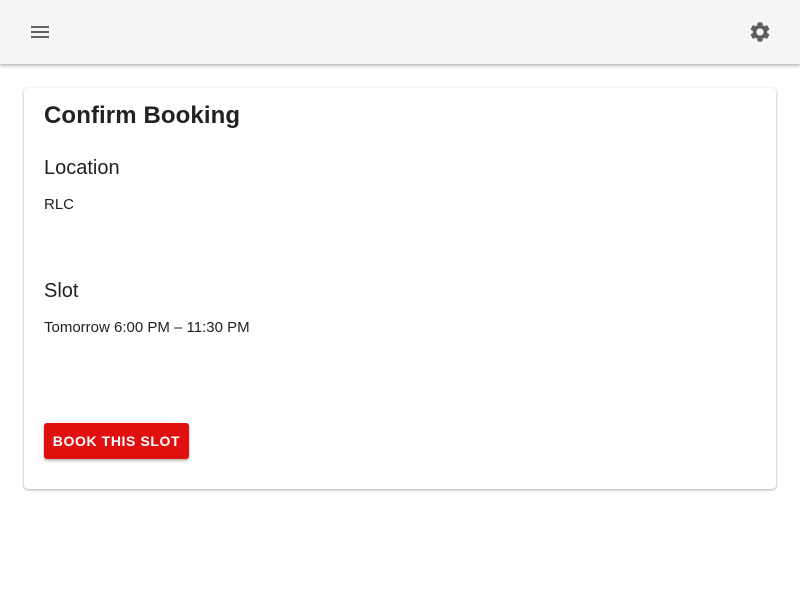  I want to click on menu-icon, so click(40, 32).